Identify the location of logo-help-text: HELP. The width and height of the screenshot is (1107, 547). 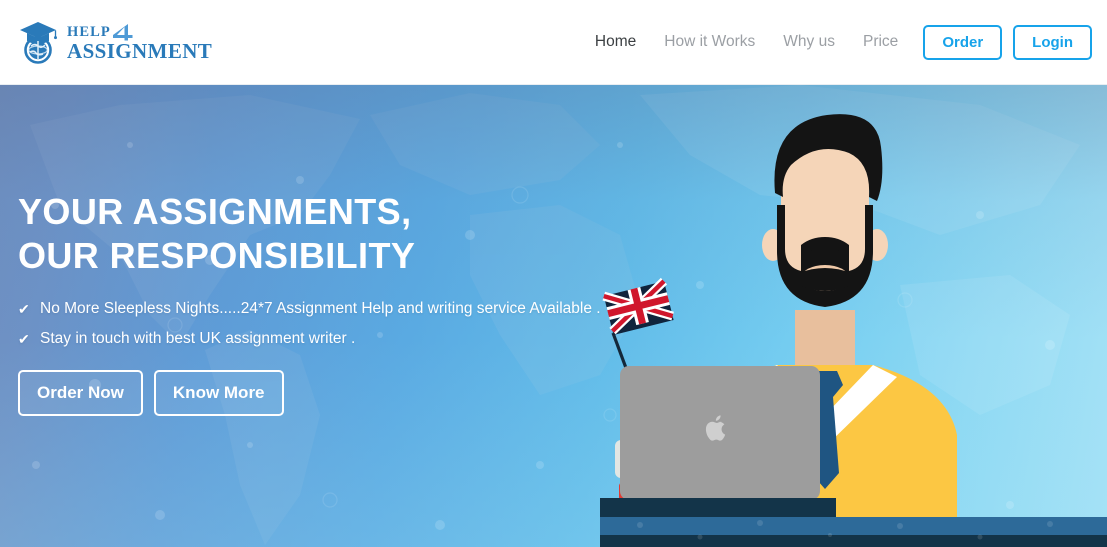
(89, 32).